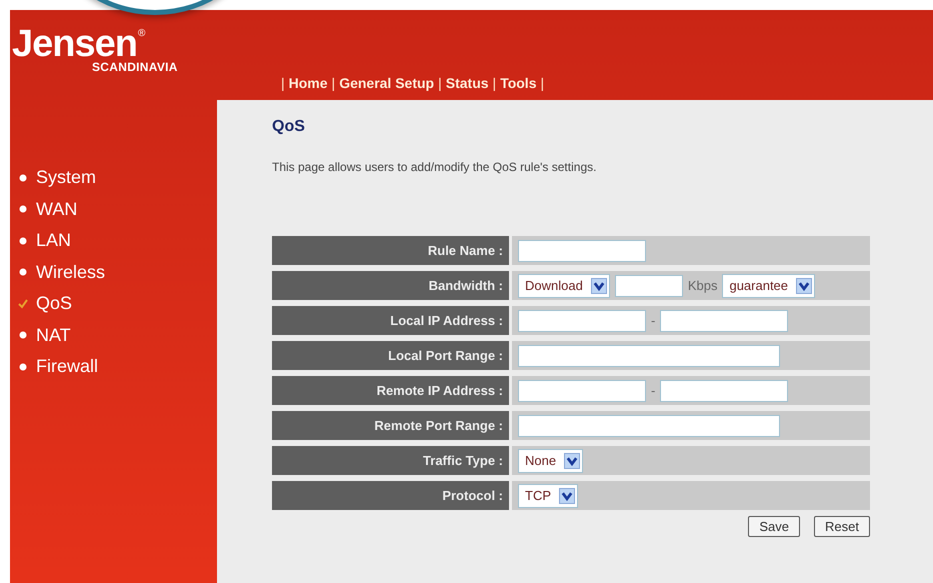 The image size is (933, 583). I want to click on field-label: Remote IP Address :, so click(390, 390).